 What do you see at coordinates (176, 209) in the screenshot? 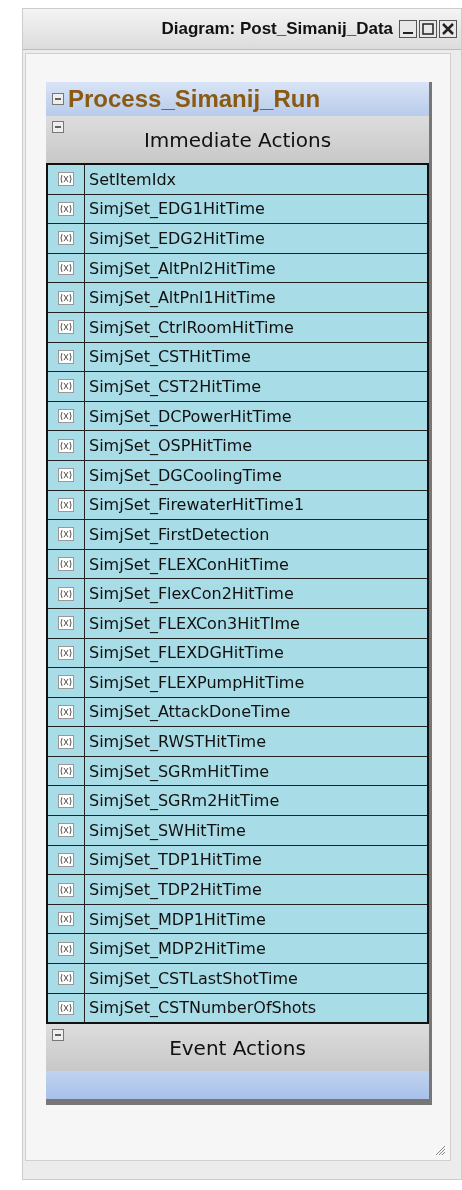
I see `action-name: SimjSet_EDG1HitTime` at bounding box center [176, 209].